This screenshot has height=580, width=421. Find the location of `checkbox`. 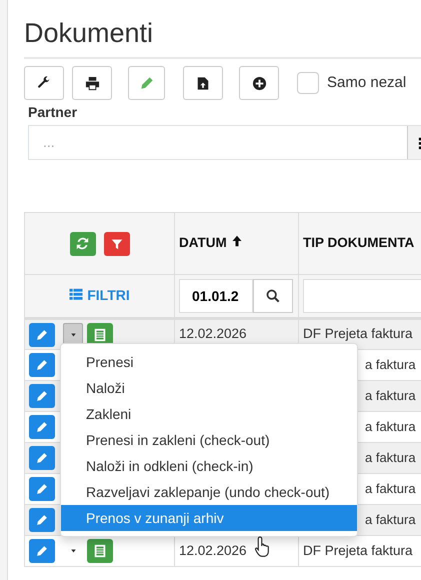

checkbox is located at coordinates (308, 83).